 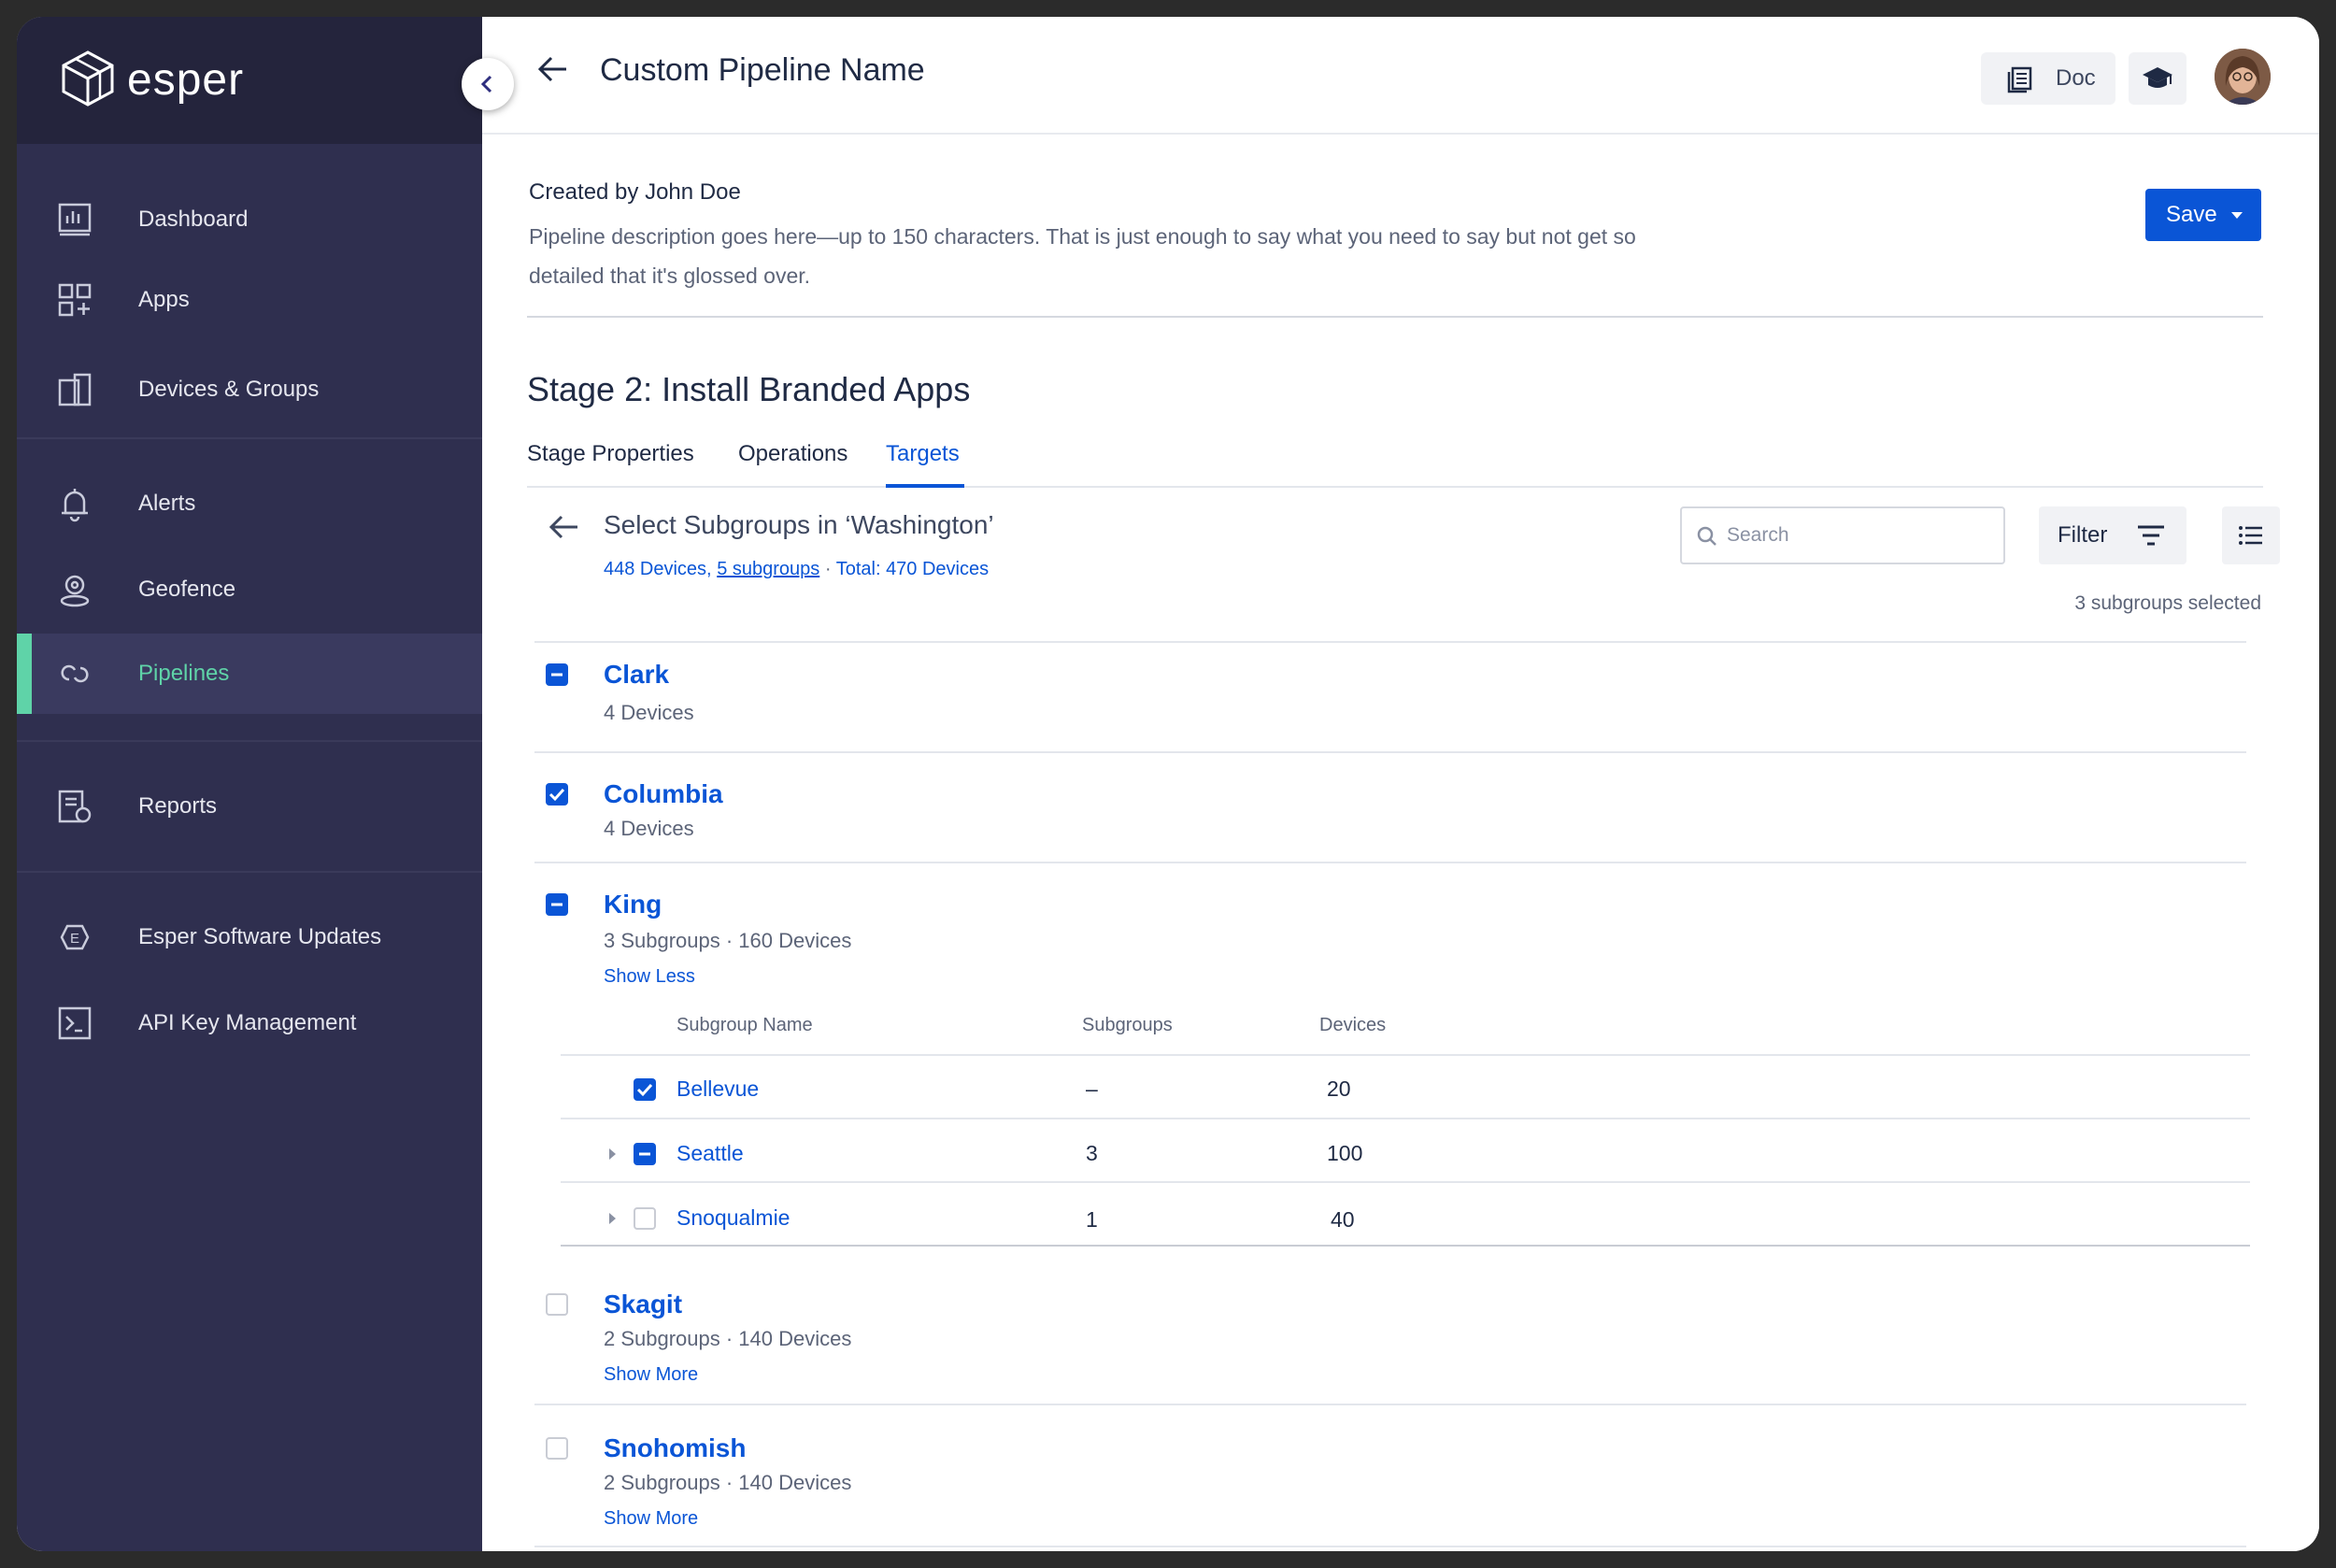 I want to click on sidebar-item-pipelines: Pipelines, so click(x=249, y=674).